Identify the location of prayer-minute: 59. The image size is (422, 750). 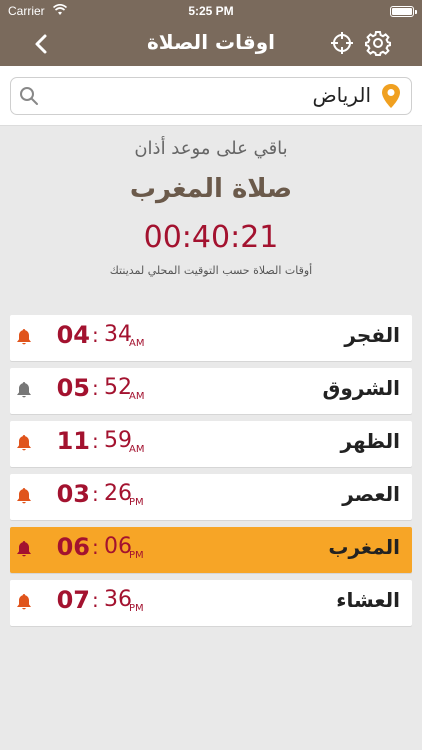
(118, 440).